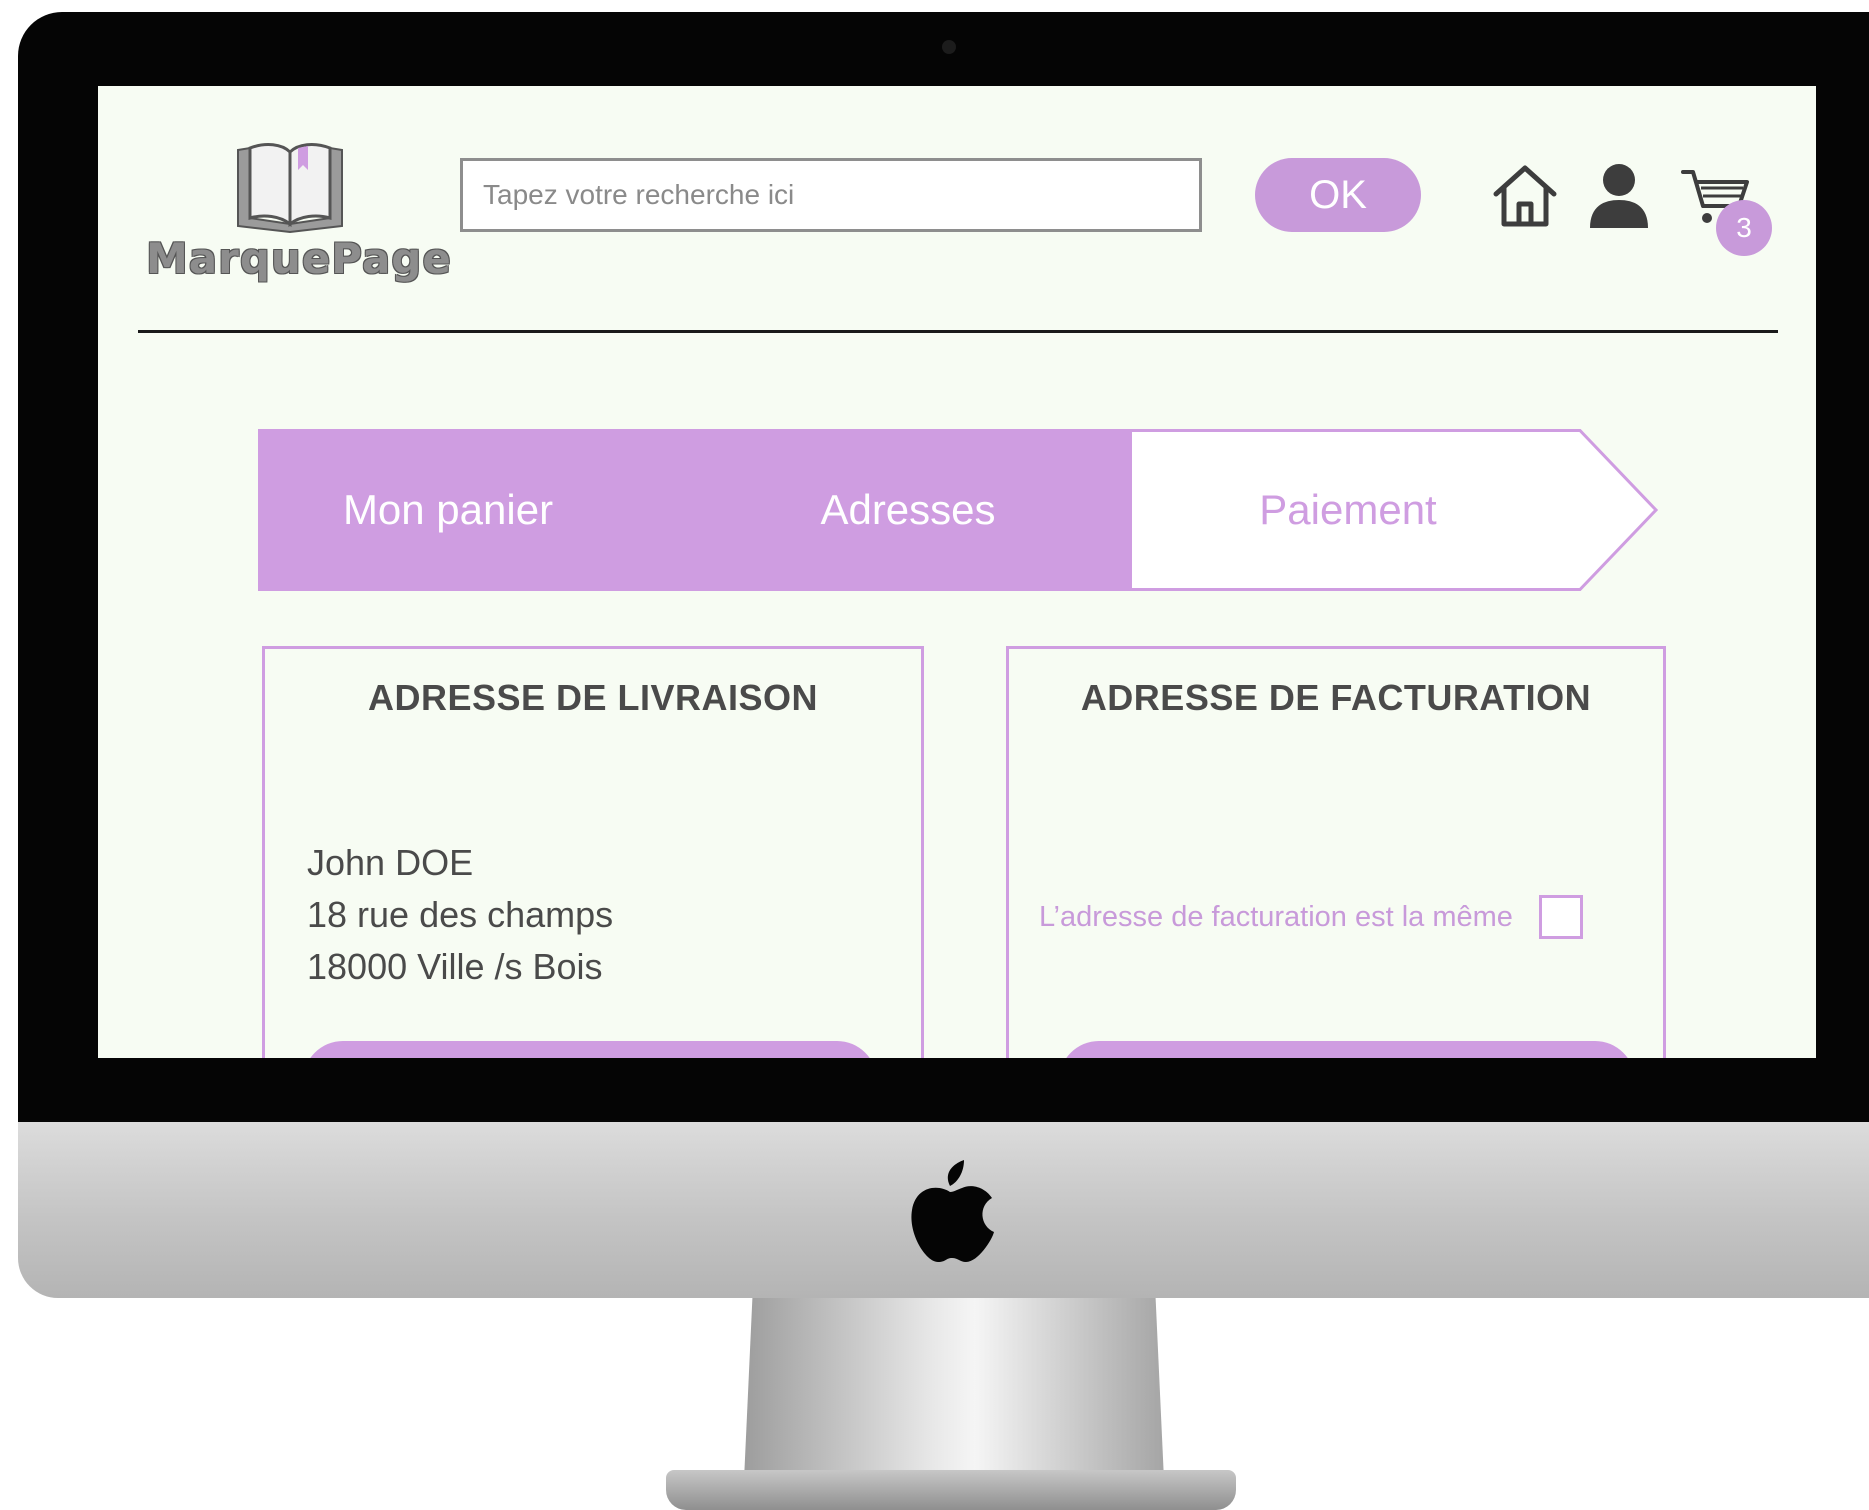 This screenshot has height=1510, width=1869. I want to click on step-mon-panier: Mon panier, so click(448, 510).